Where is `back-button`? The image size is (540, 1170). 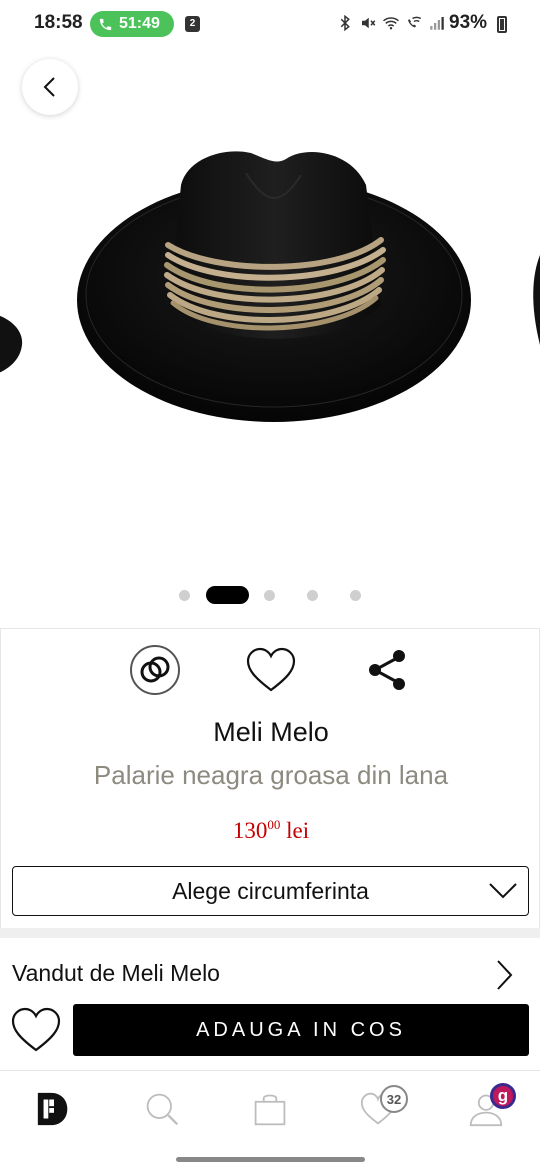 back-button is located at coordinates (50, 87).